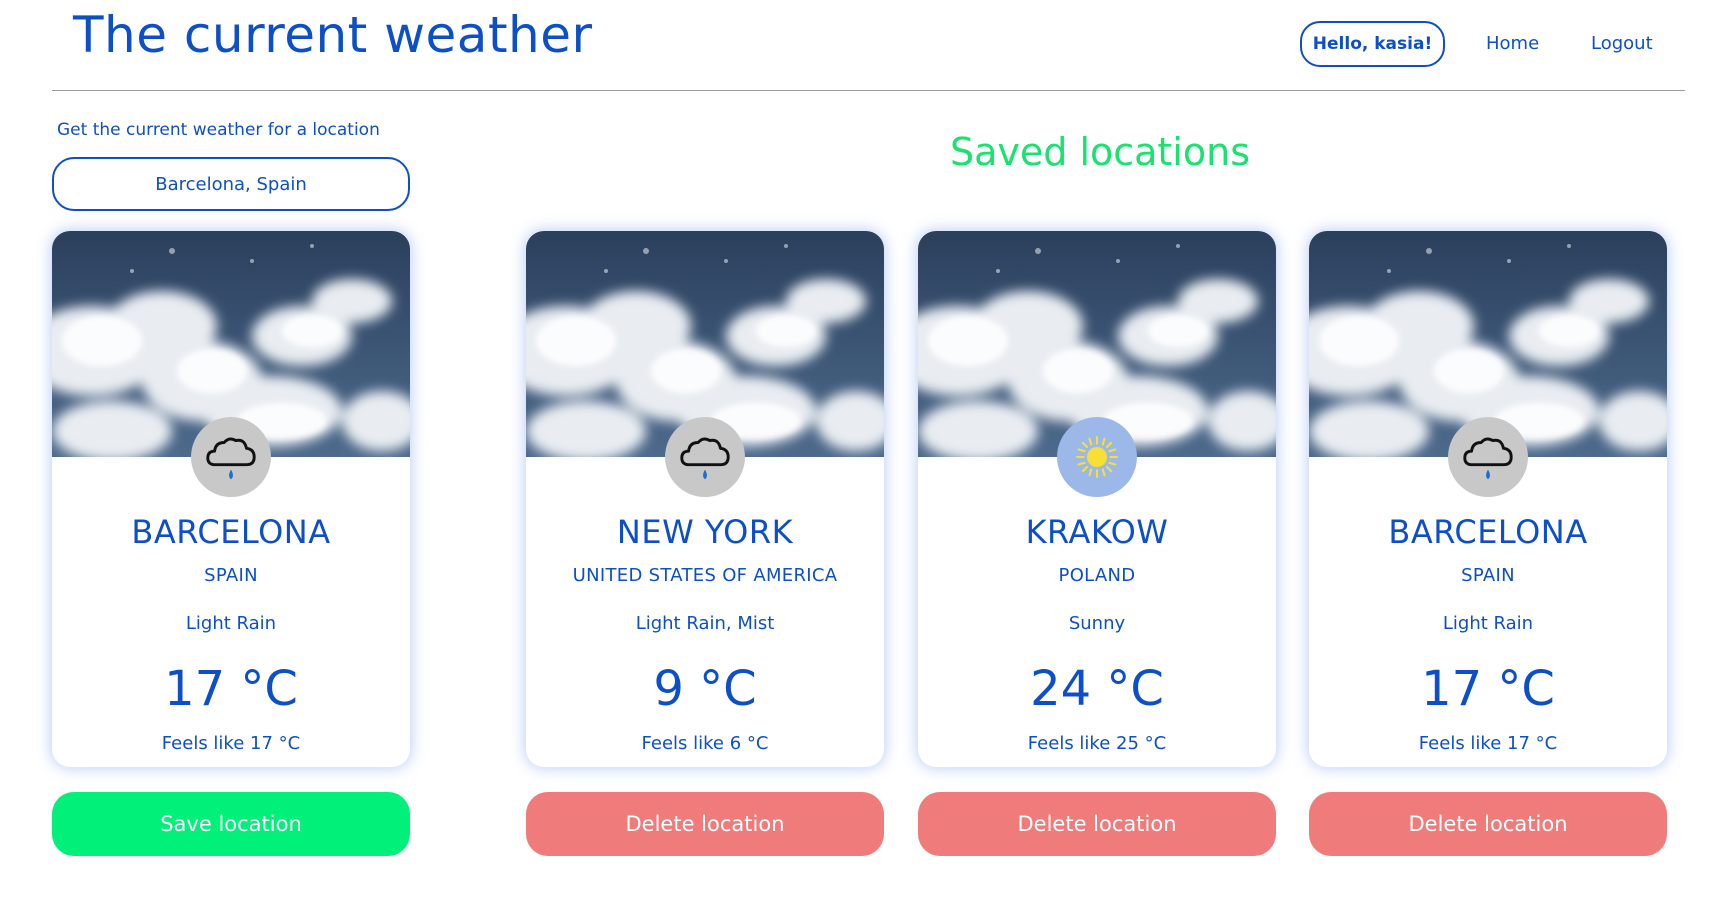 The height and width of the screenshot is (902, 1735). What do you see at coordinates (231, 184) in the screenshot?
I see `location-search-input` at bounding box center [231, 184].